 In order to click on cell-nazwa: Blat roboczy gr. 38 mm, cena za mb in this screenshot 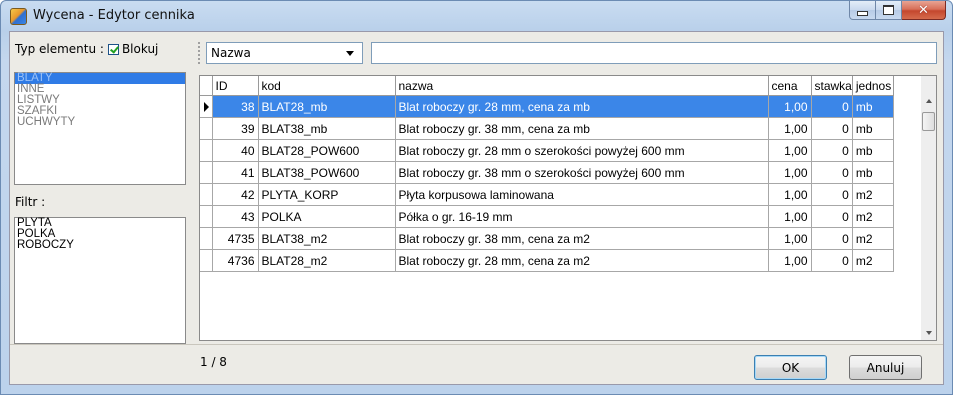, I will do `click(582, 128)`.